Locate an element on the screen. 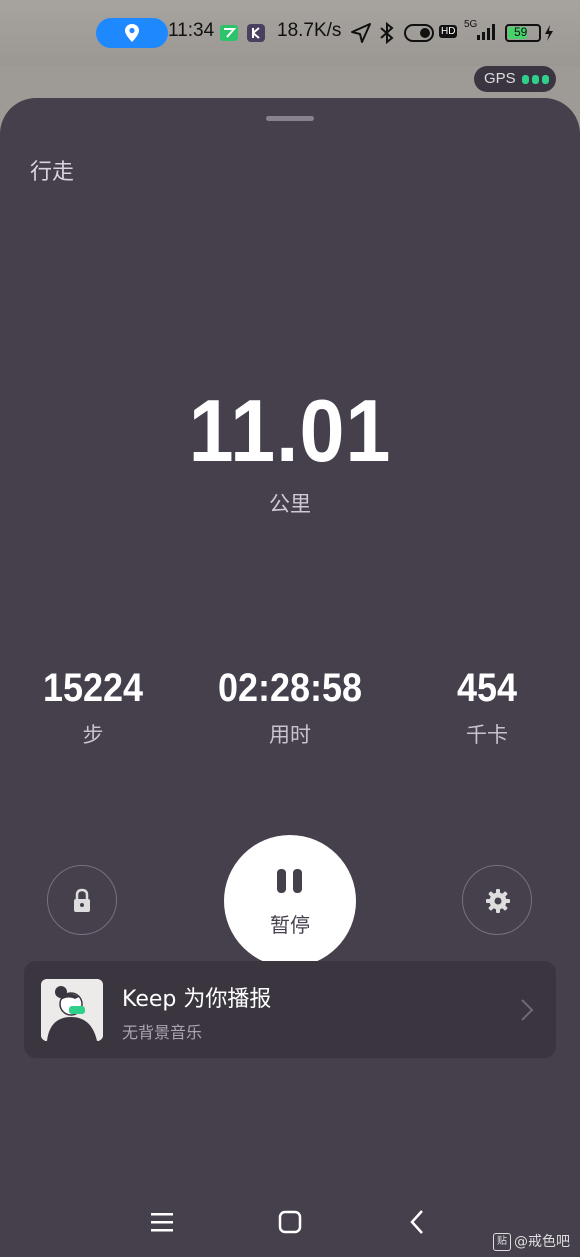 The height and width of the screenshot is (1257, 580). settings-button is located at coordinates (497, 900).